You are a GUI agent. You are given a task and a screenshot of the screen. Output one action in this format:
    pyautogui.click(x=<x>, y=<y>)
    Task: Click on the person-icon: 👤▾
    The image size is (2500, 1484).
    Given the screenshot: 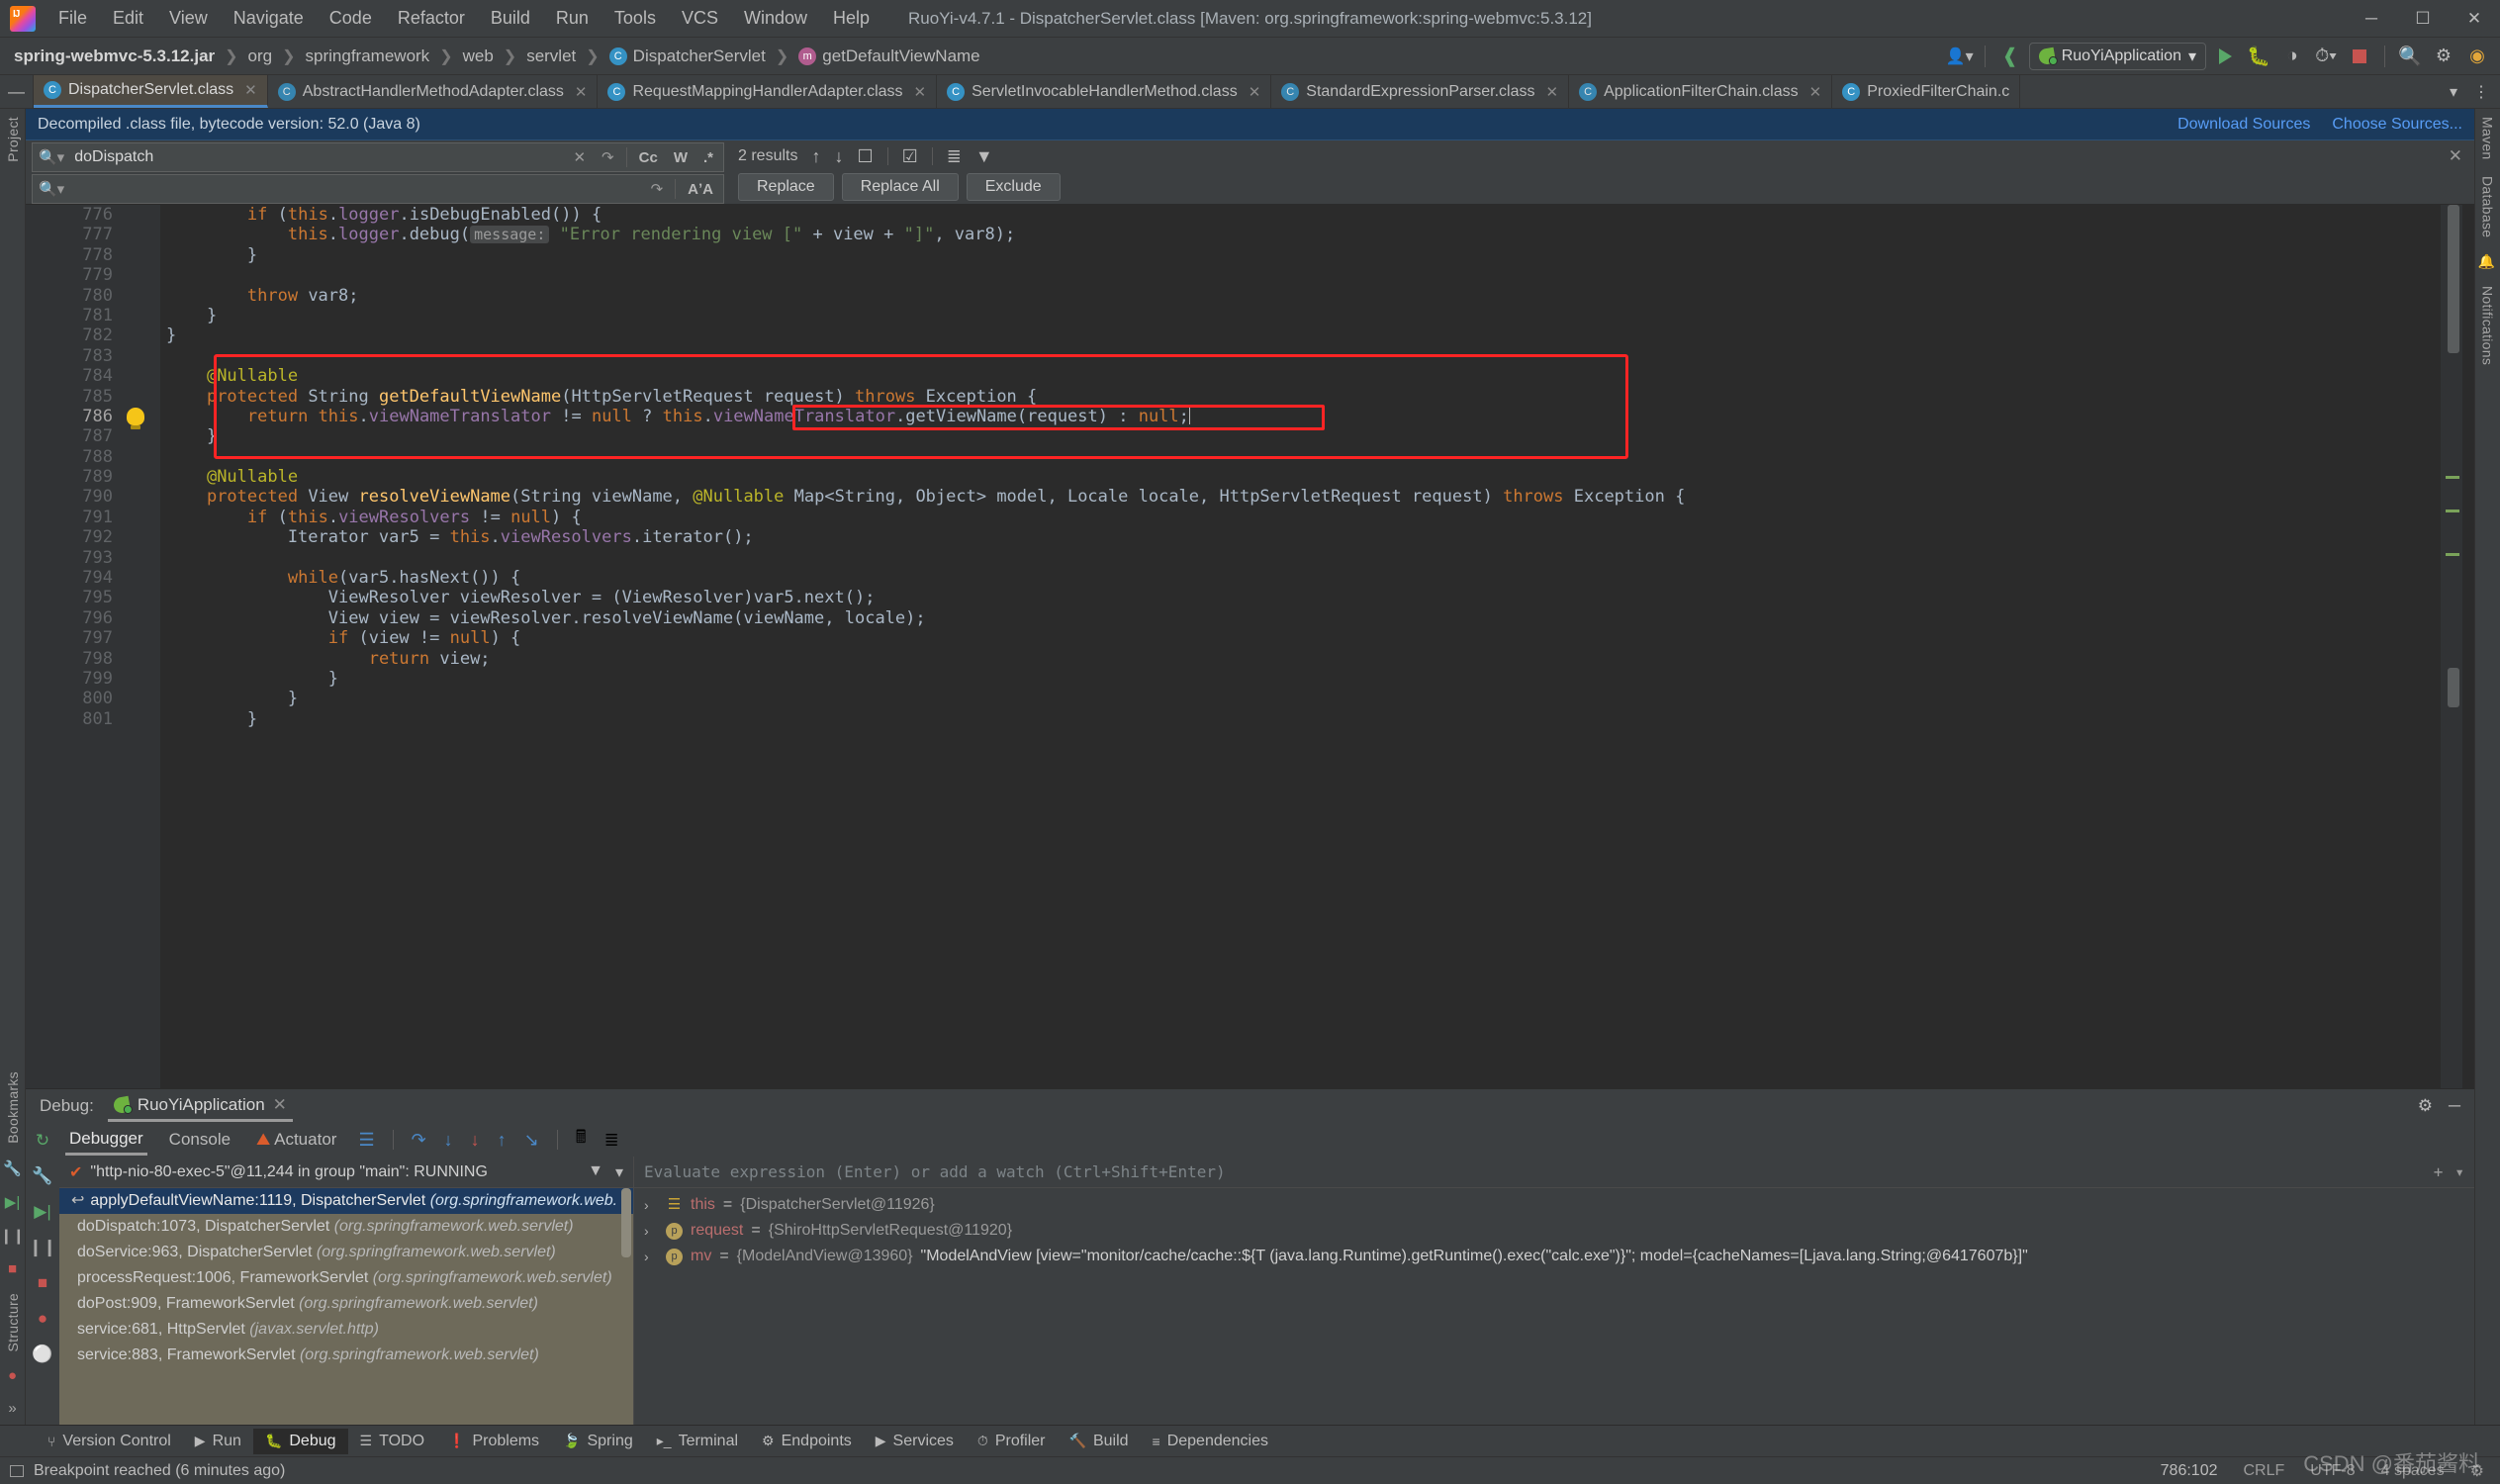 What is the action you would take?
    pyautogui.click(x=1960, y=56)
    